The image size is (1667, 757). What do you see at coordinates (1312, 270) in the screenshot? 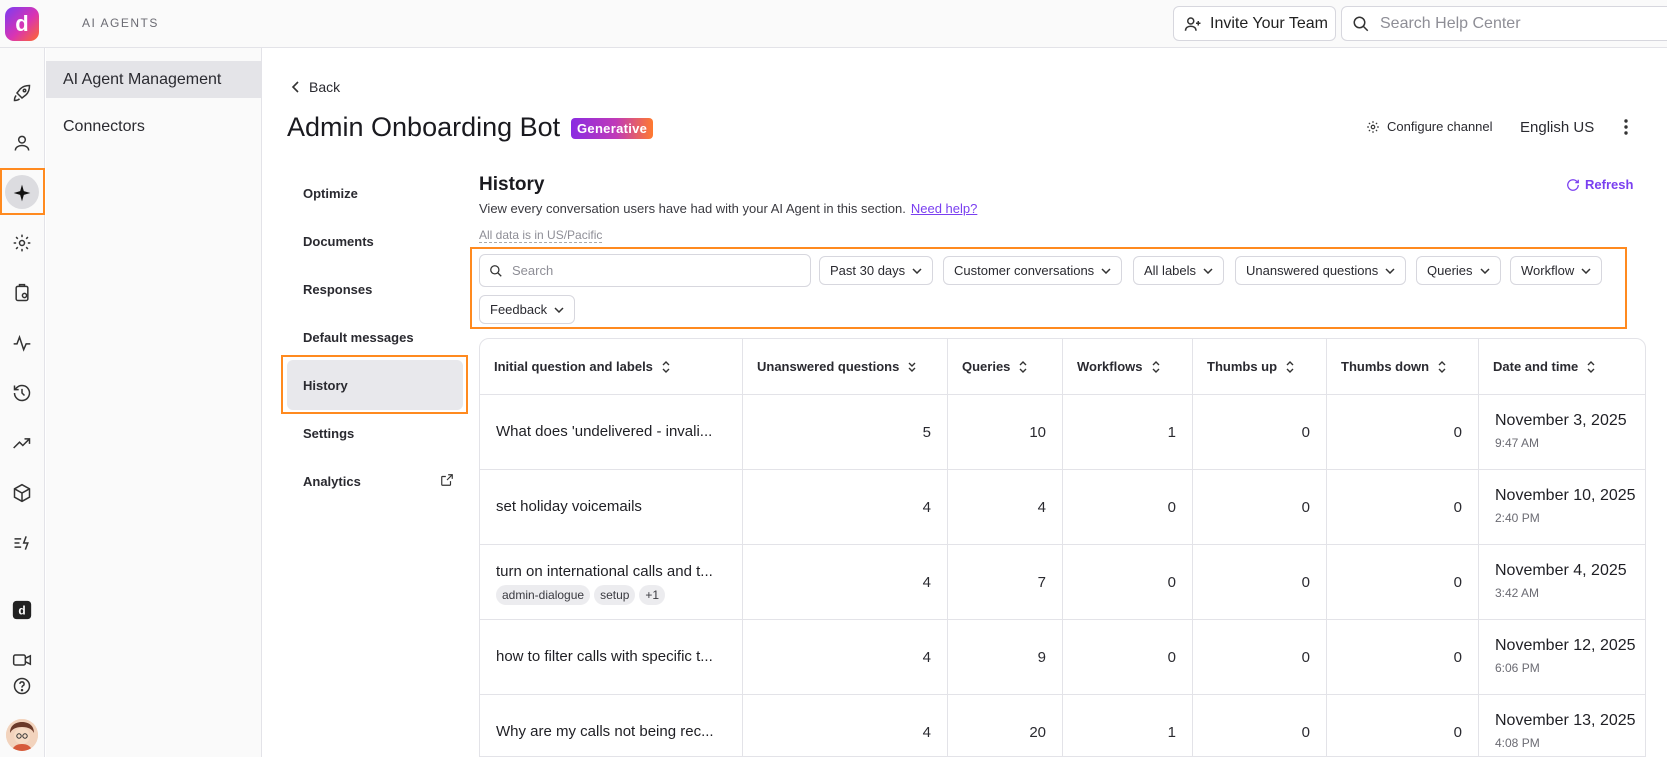
I see `filter-label: Unanswered questions` at bounding box center [1312, 270].